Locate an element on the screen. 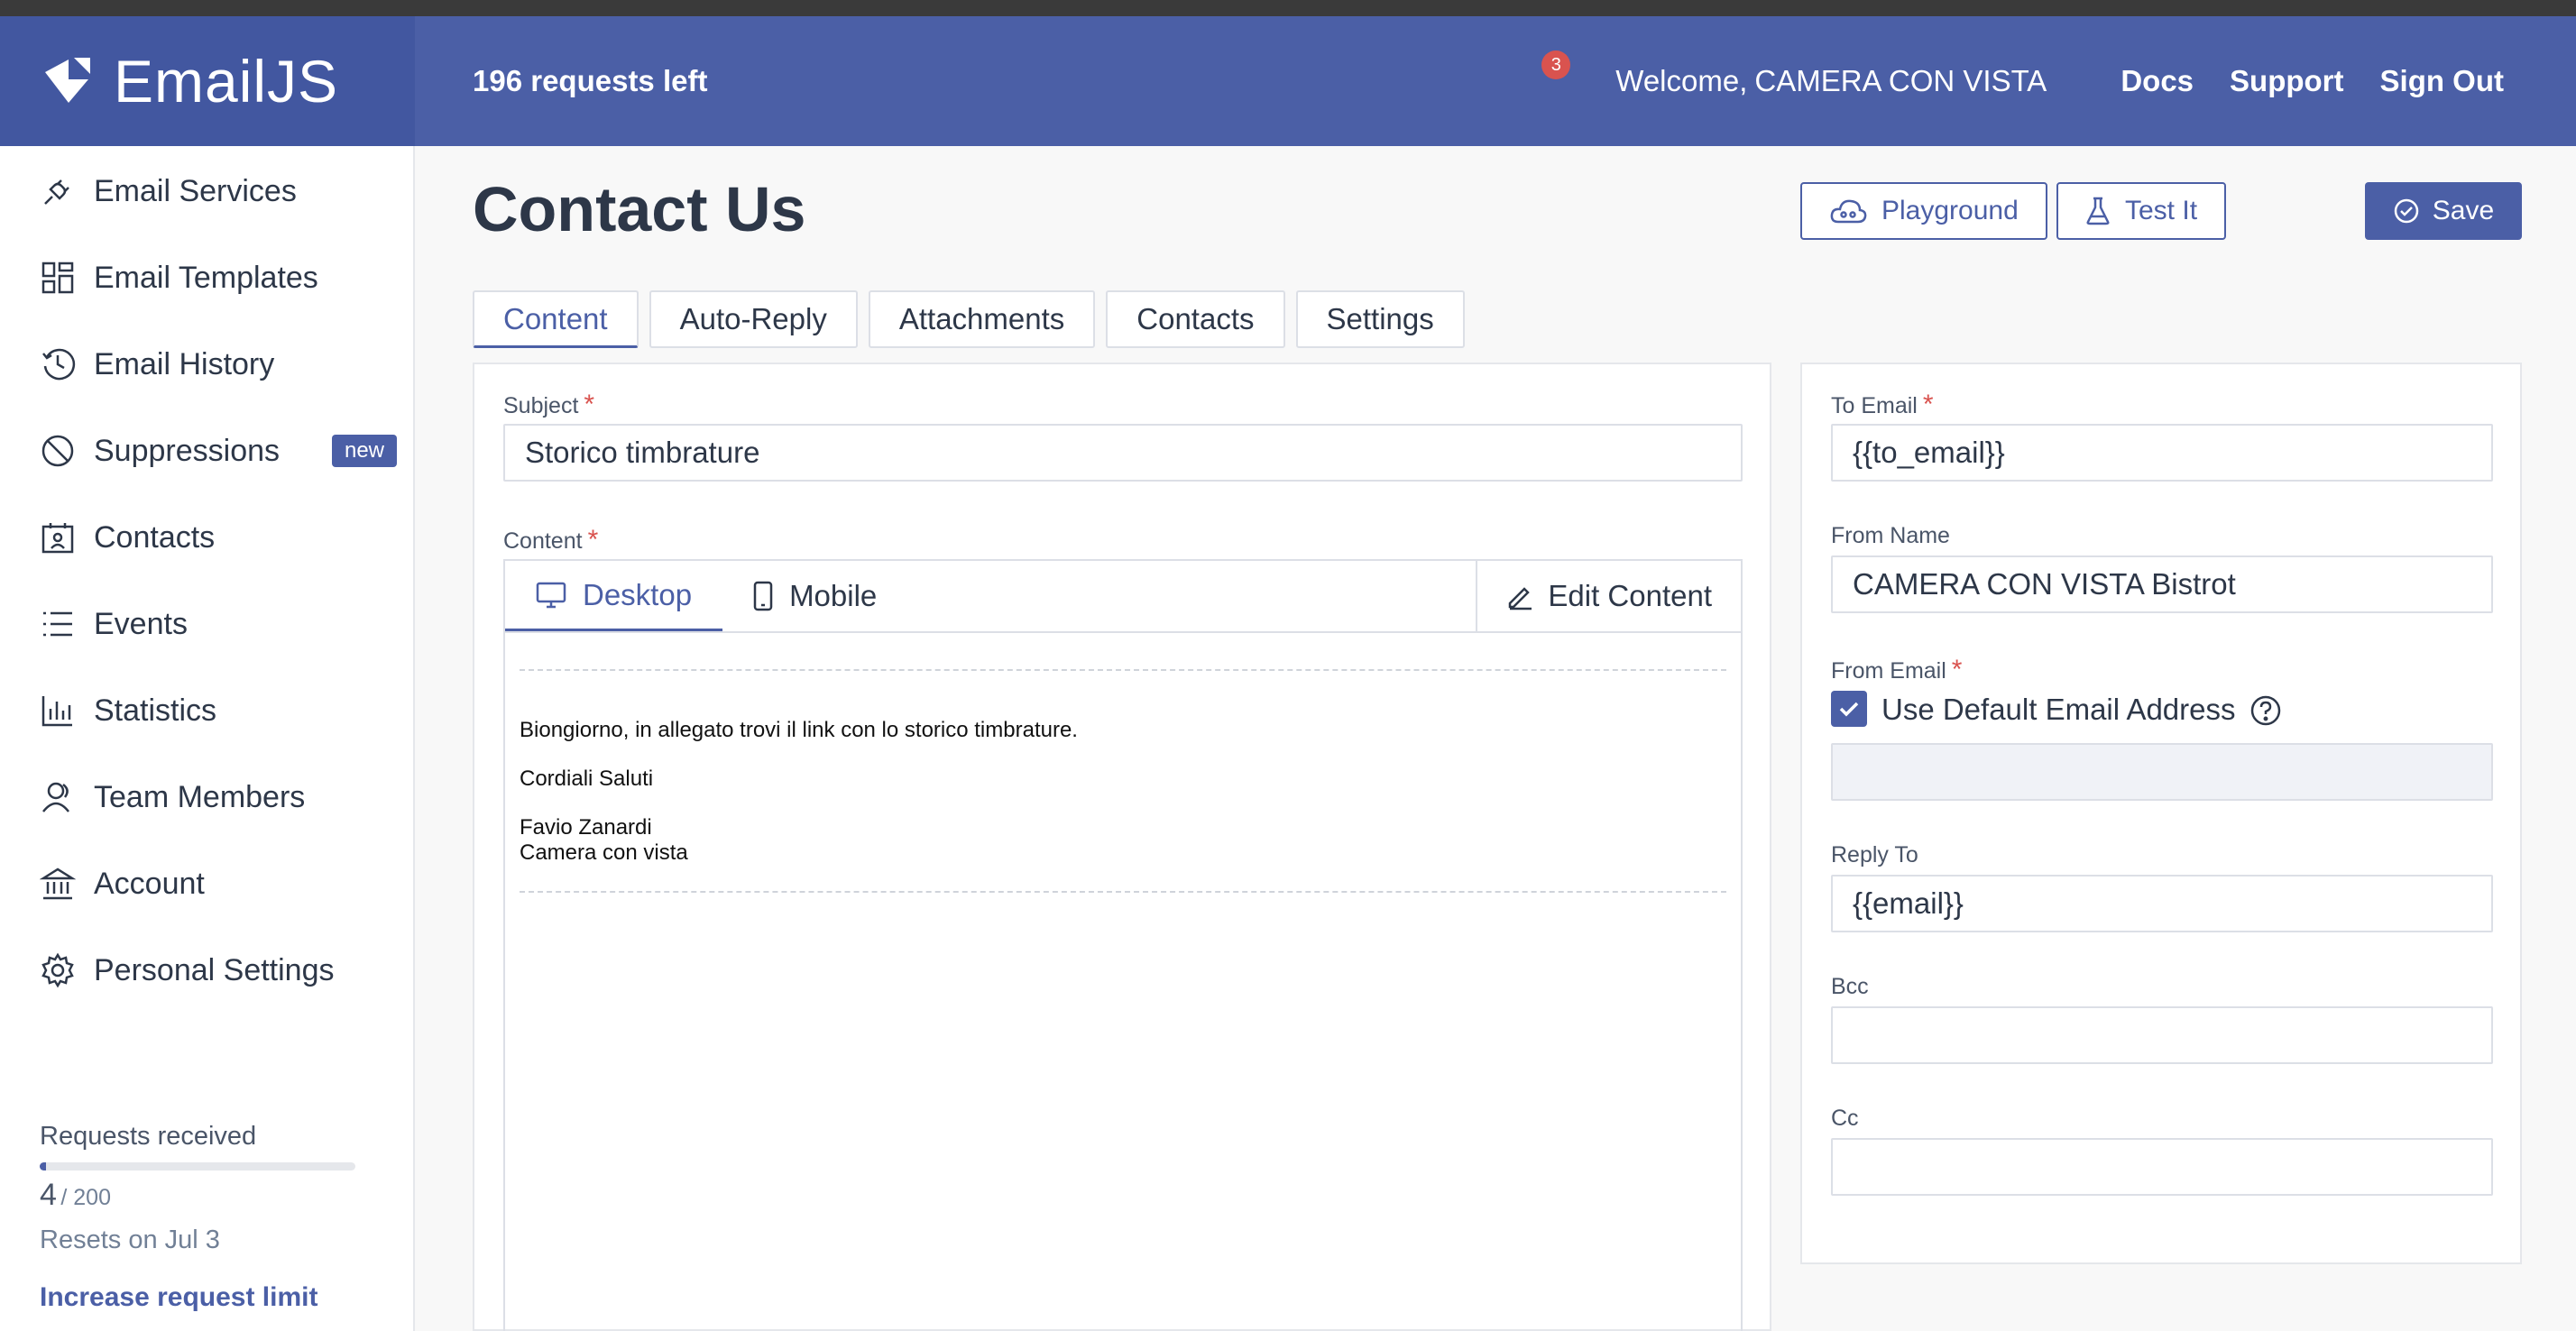  brand-name: EmailJS is located at coordinates (226, 81).